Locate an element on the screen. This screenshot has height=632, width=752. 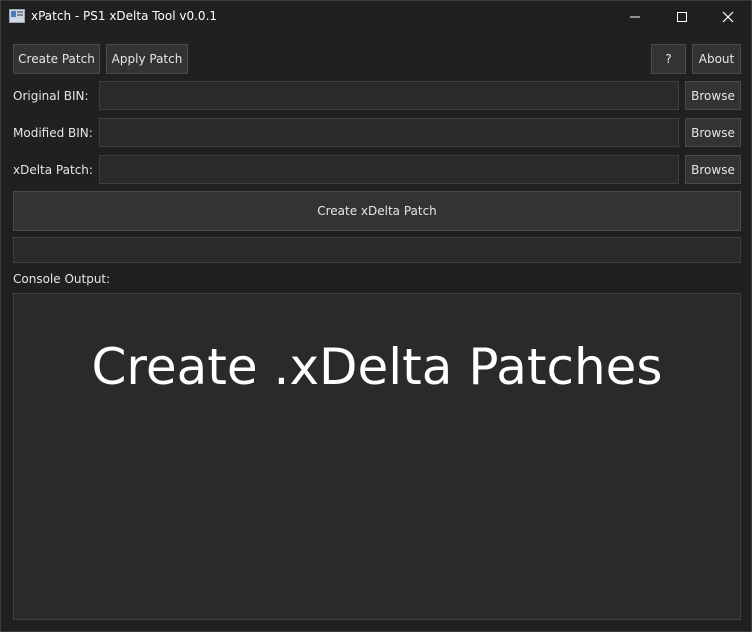
browse-modified-button: Browse is located at coordinates (713, 132).